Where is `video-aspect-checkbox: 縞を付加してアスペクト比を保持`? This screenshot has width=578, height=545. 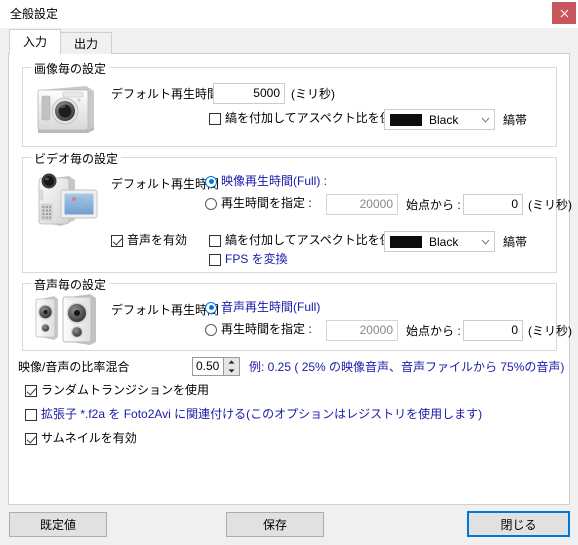 video-aspect-checkbox: 縞を付加してアスペクト比を保持 is located at coordinates (306, 240).